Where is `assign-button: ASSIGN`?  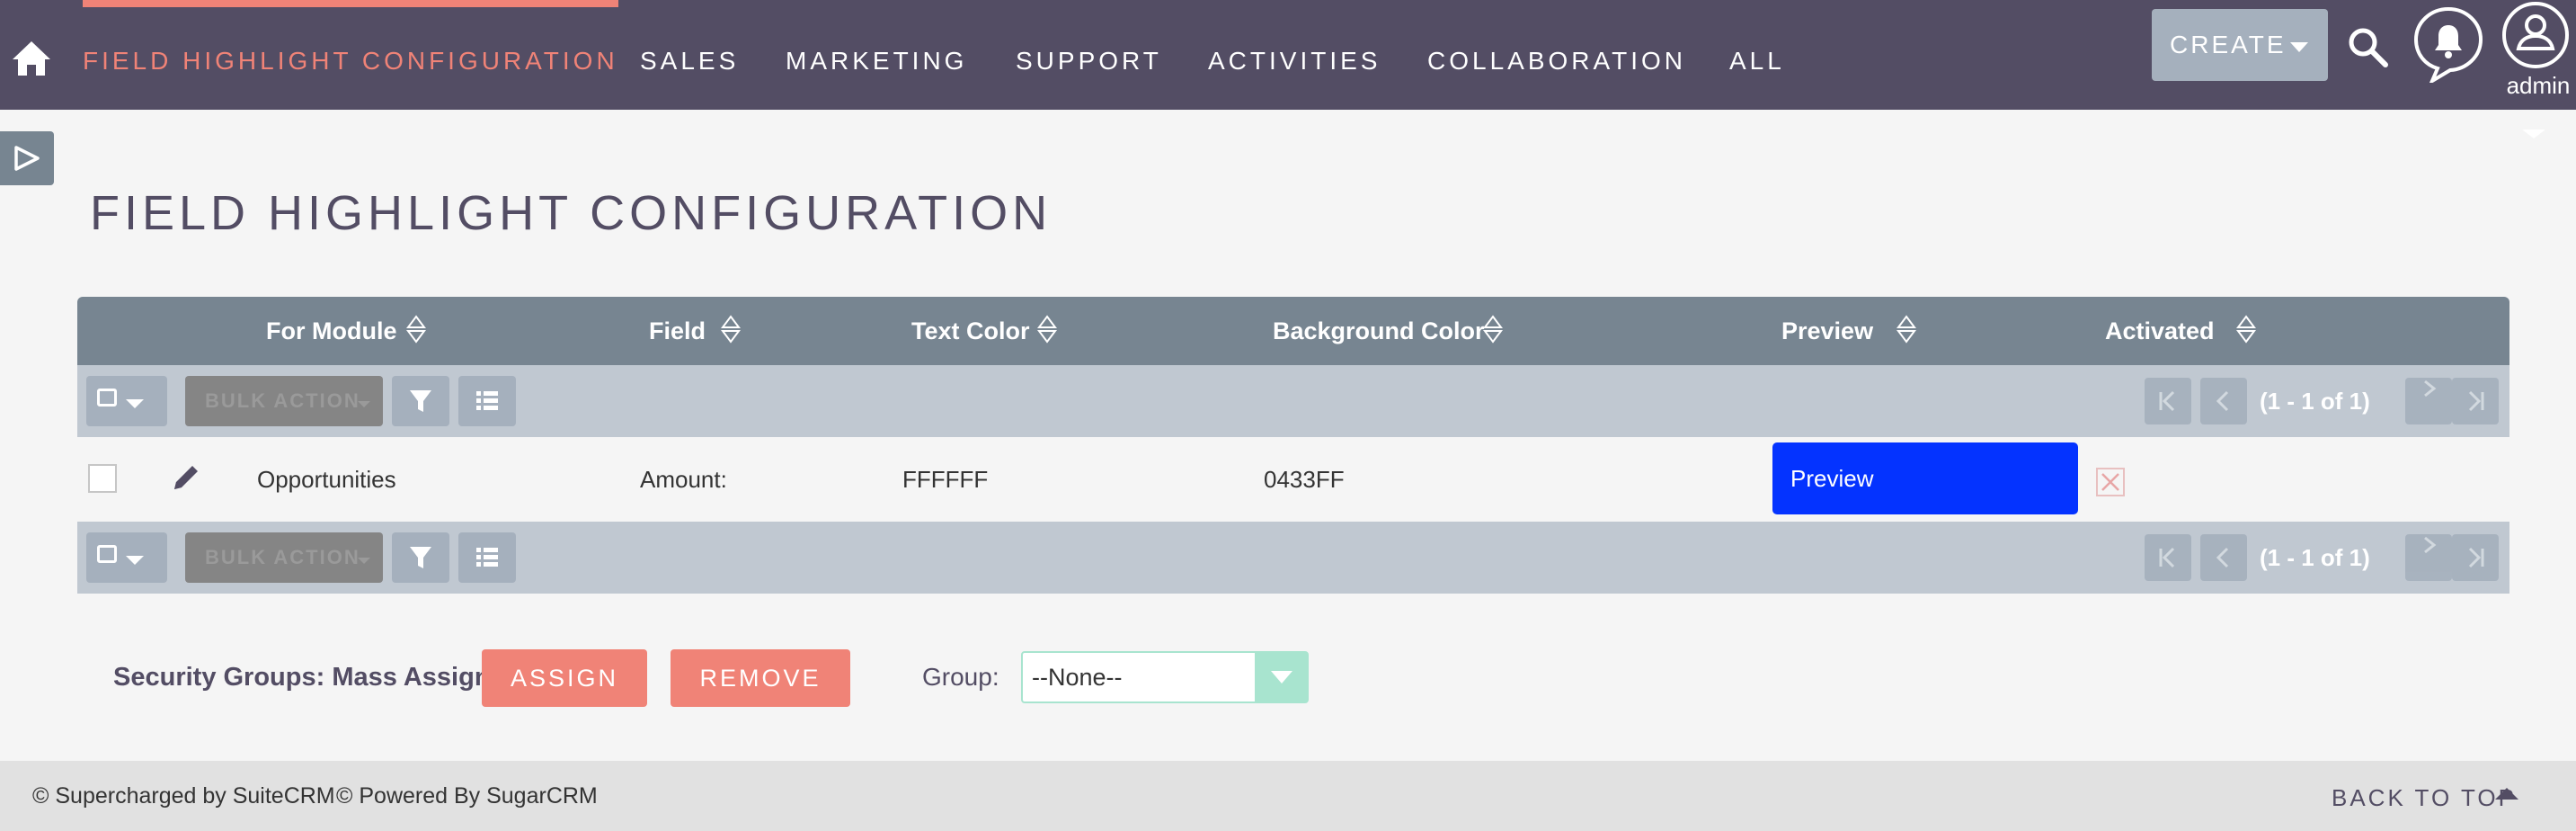
assign-button: ASSIGN is located at coordinates (564, 678).